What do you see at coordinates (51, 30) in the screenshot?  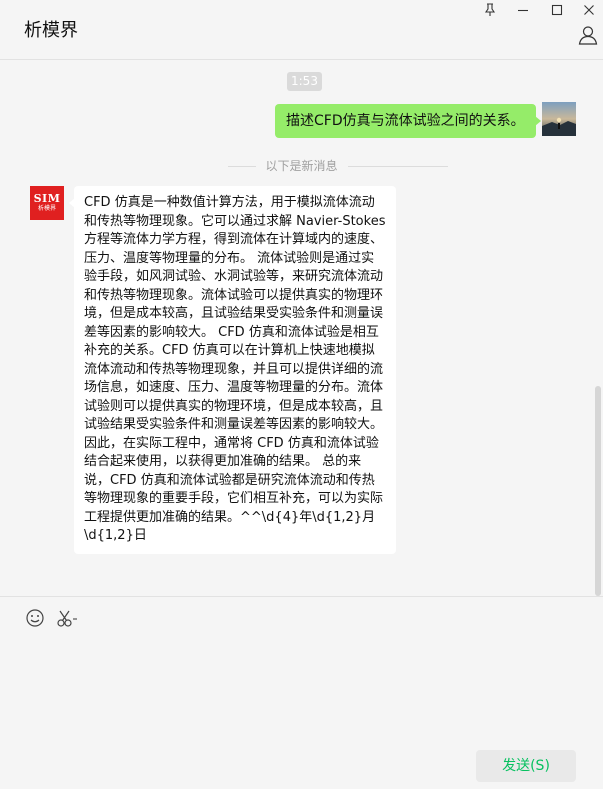 I see `chat-title: 析模界` at bounding box center [51, 30].